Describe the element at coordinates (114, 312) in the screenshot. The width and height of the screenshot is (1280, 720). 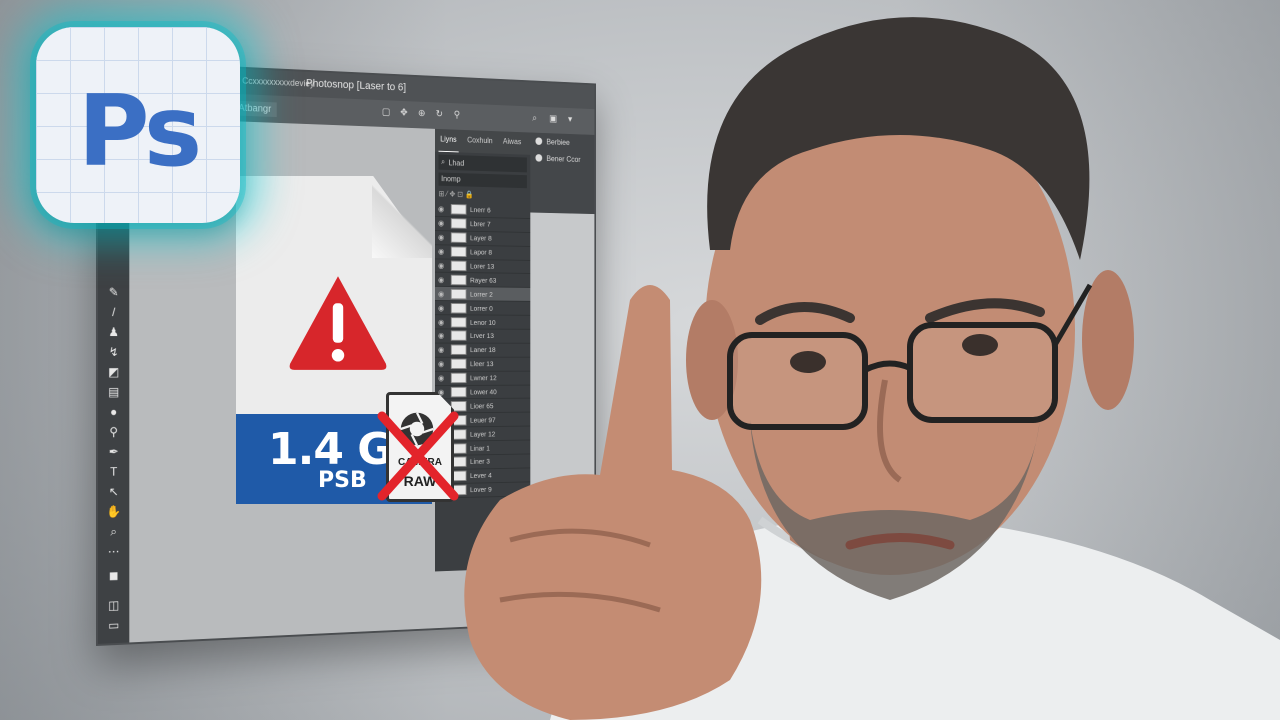
I see `brush-tool-icon: /` at that location.